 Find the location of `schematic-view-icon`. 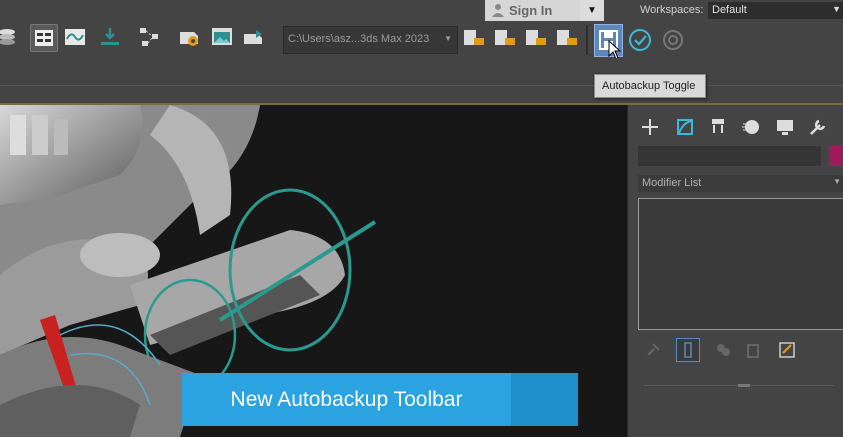

schematic-view-icon is located at coordinates (149, 37).